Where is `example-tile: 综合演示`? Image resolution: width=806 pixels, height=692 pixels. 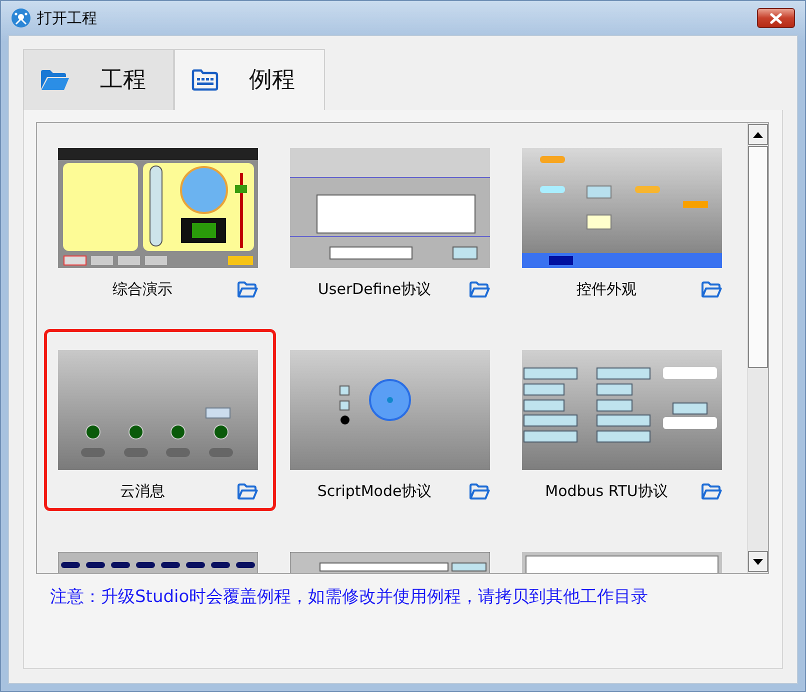 example-tile: 综合演示 is located at coordinates (160, 218).